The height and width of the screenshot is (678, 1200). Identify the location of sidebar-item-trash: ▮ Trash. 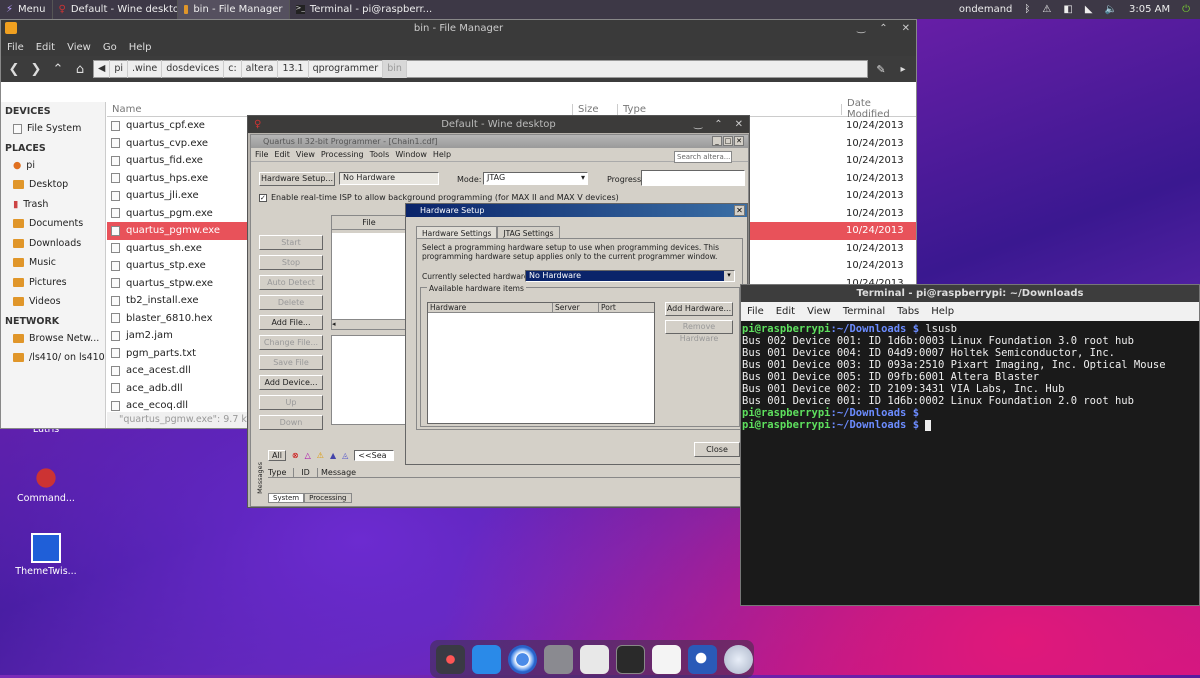
(53, 205).